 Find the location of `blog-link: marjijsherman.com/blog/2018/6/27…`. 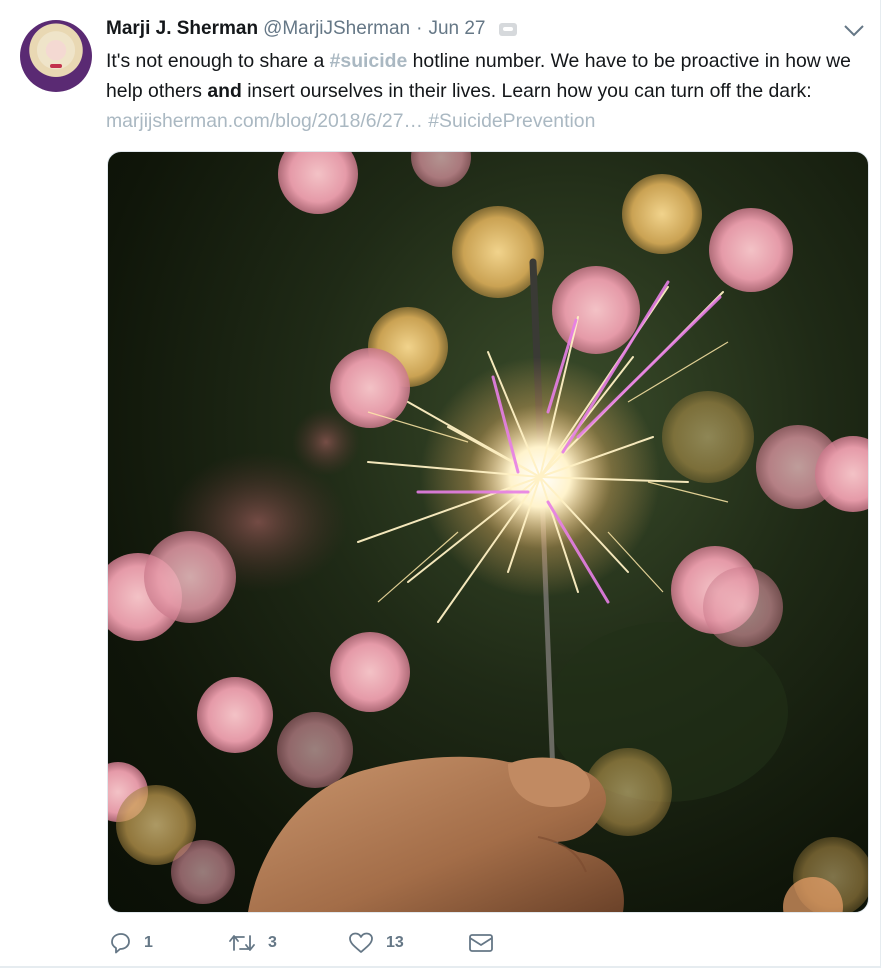

blog-link: marjijsherman.com/blog/2018/6/27… is located at coordinates (264, 121).